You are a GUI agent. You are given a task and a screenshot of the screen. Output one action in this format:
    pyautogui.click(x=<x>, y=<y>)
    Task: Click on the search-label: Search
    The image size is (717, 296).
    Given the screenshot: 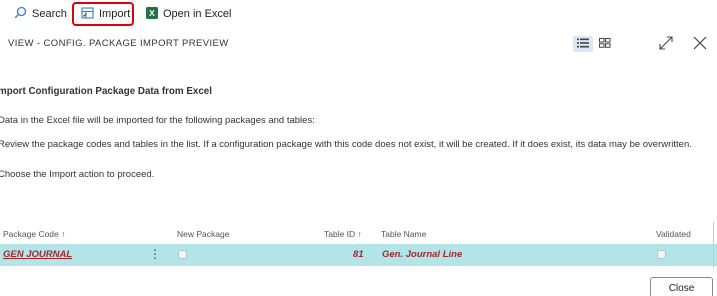 What is the action you would take?
    pyautogui.click(x=49, y=14)
    